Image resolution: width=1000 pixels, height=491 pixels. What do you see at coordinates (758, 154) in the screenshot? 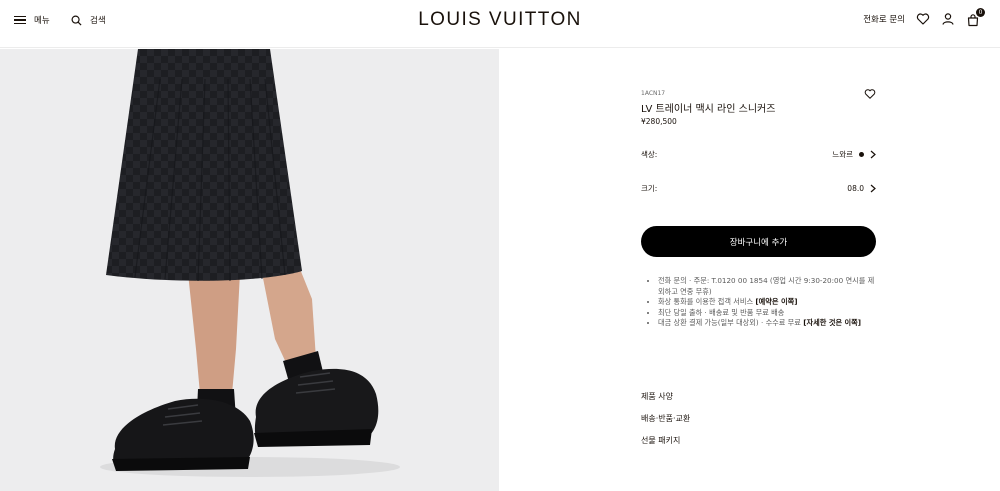
I see `color-selector: 색상: 느와르` at bounding box center [758, 154].